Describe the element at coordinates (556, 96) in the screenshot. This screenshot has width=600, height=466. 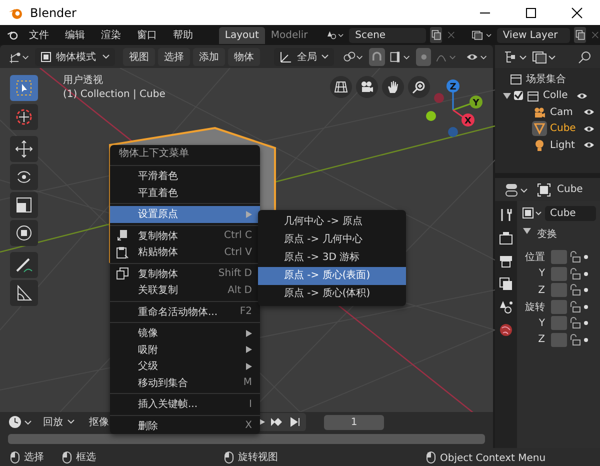
I see `outliner-item: Colle` at that location.